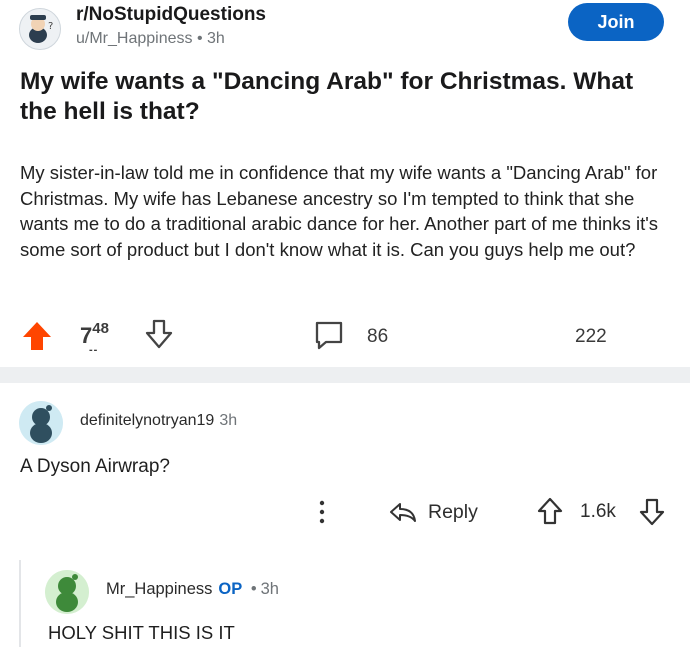 The image size is (690, 647). Describe the element at coordinates (134, 38) in the screenshot. I see `post-author: u/Mr_Happiness` at that location.